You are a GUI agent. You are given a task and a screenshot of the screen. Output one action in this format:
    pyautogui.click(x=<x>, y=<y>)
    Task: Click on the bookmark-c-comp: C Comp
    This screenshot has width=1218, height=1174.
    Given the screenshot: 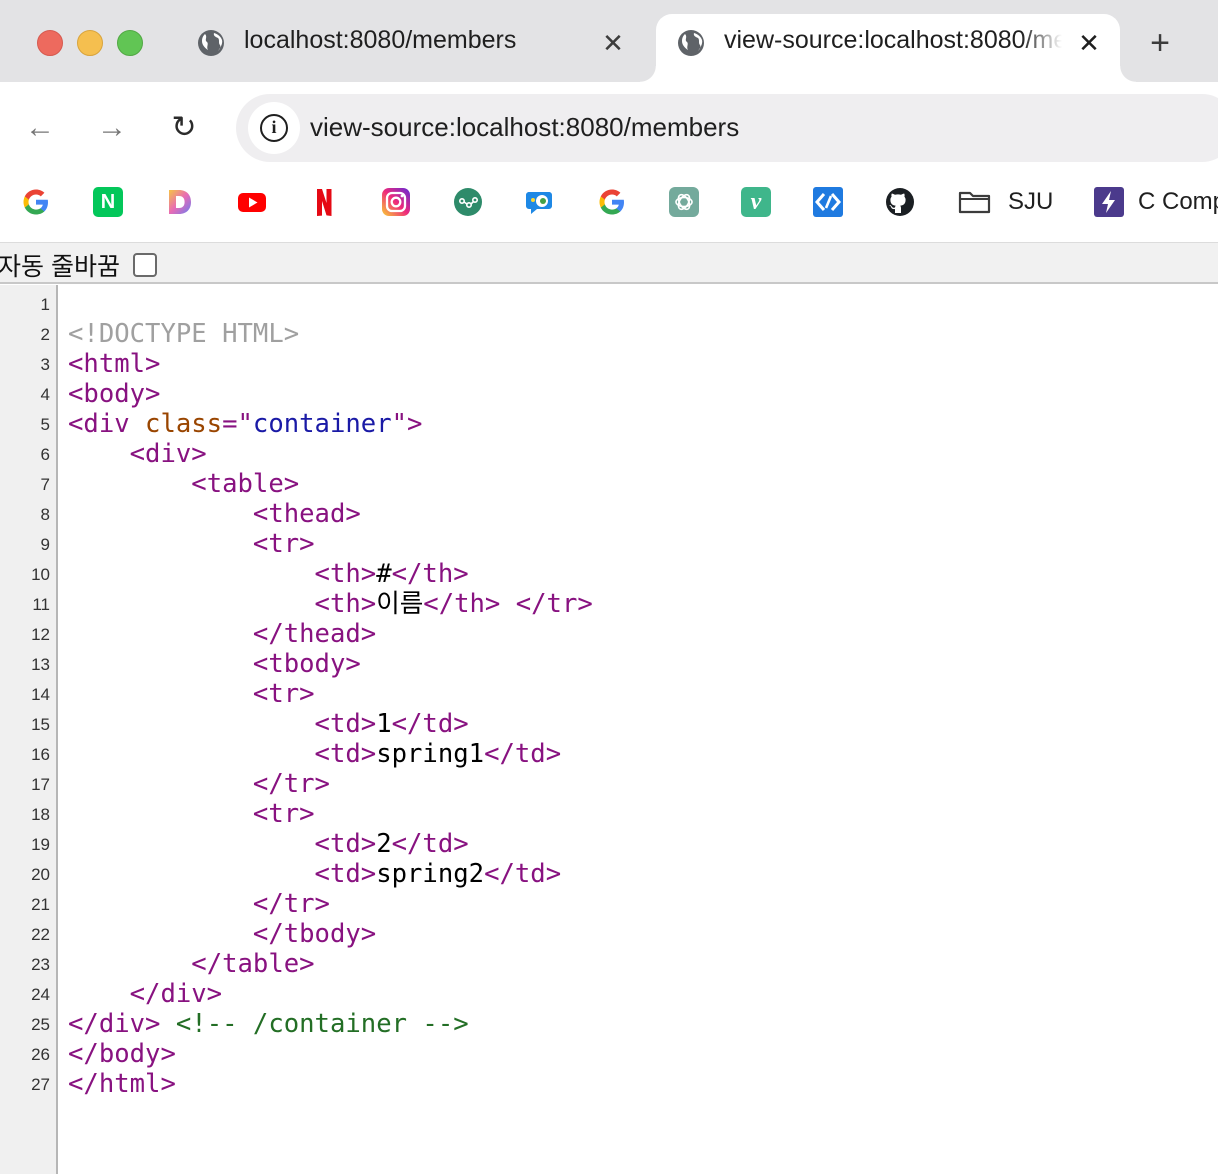 What is the action you would take?
    pyautogui.click(x=1178, y=202)
    